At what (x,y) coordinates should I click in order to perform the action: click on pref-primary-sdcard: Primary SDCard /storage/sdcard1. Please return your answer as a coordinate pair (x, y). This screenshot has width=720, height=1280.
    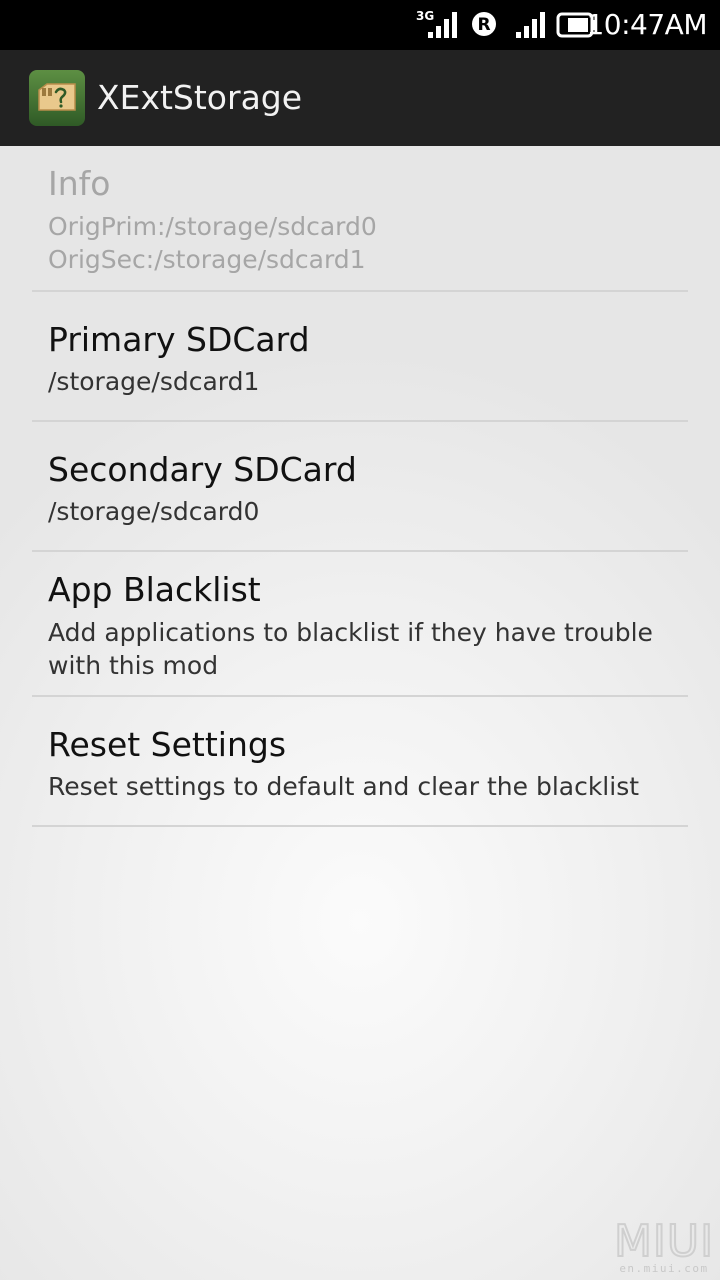
    Looking at the image, I should click on (360, 357).